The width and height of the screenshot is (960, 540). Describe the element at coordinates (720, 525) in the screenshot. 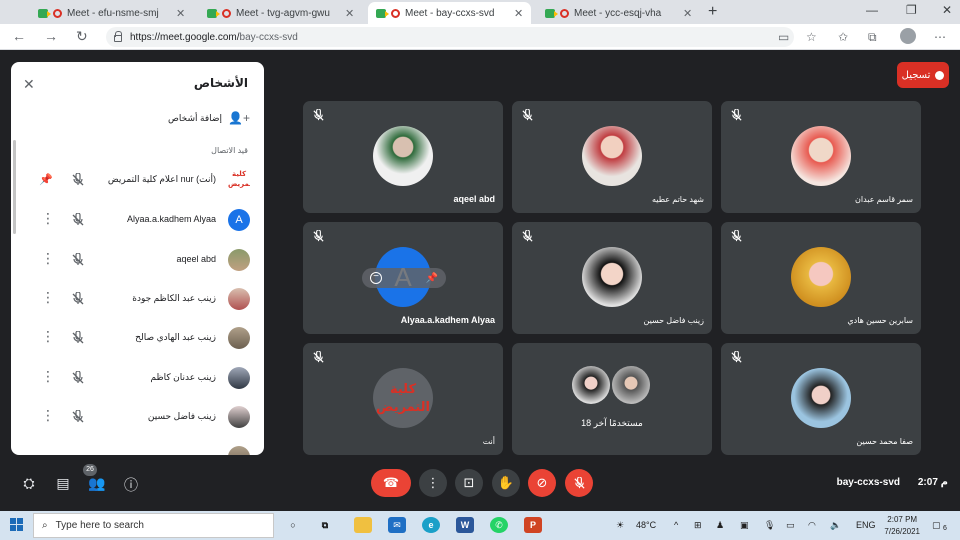

I see `people-tray-icon: ♟` at that location.